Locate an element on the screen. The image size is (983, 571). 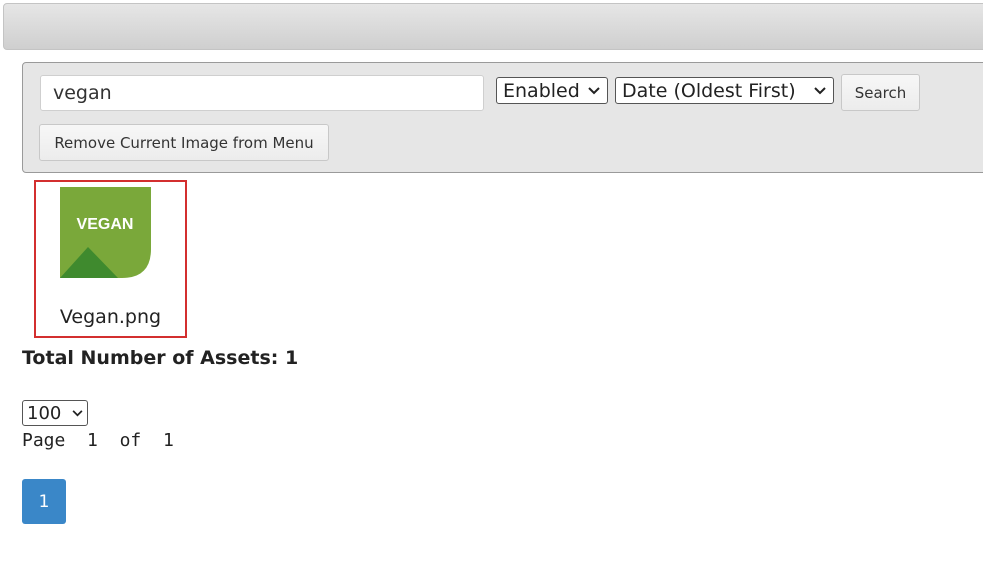
top-bar is located at coordinates (493, 26).